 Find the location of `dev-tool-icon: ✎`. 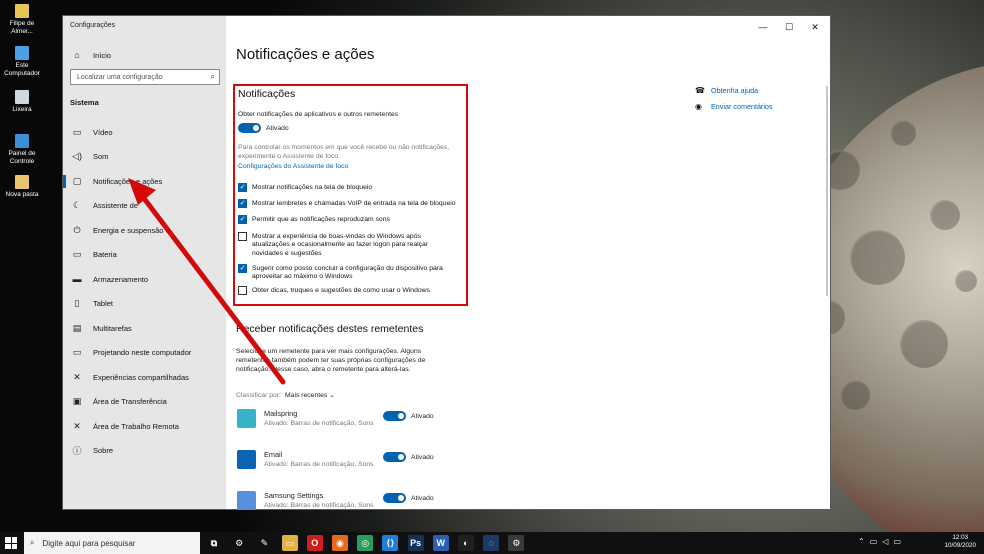

dev-tool-icon: ✎ is located at coordinates (264, 543).